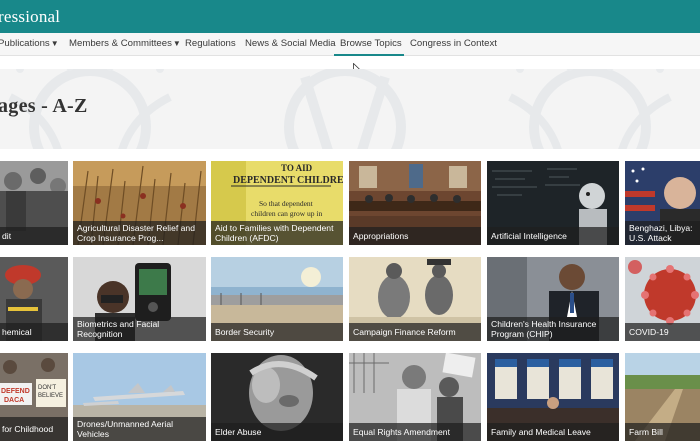 The image size is (700, 441). Describe the element at coordinates (15, 391) in the screenshot. I see `sign-line-1: DEFEND` at that location.